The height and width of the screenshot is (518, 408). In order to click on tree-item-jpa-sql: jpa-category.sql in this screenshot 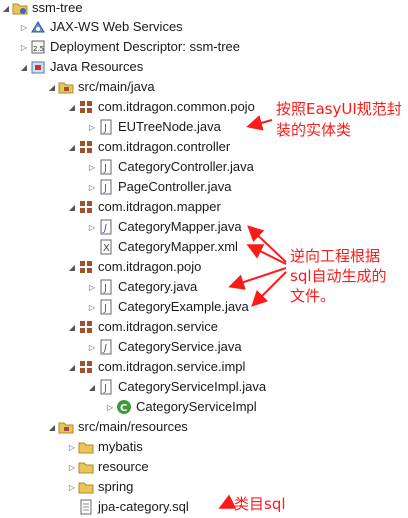, I will do `click(127, 507)`.